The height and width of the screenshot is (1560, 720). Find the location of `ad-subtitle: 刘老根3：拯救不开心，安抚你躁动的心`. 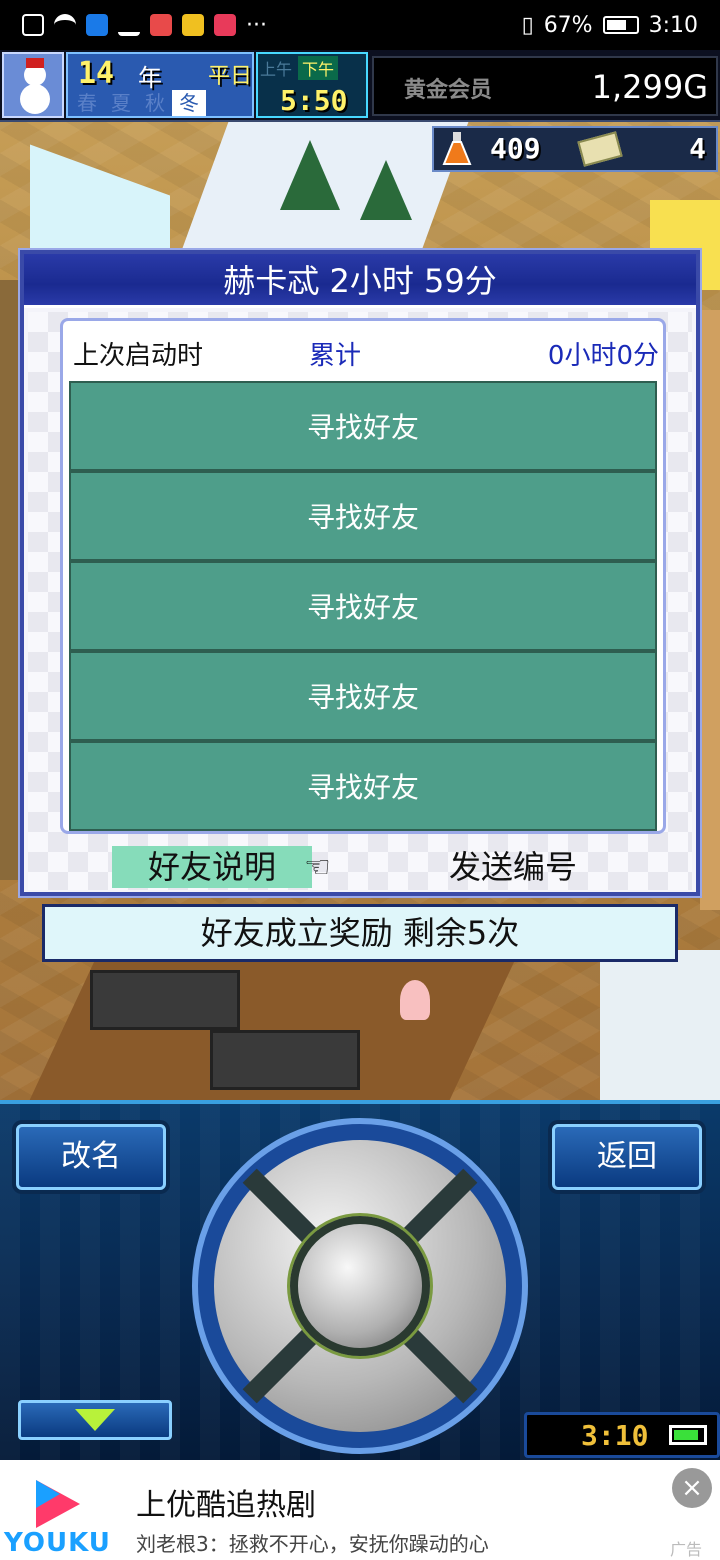

ad-subtitle: 刘老根3：拯救不开心，安抚你躁动的心 is located at coordinates (312, 1544).